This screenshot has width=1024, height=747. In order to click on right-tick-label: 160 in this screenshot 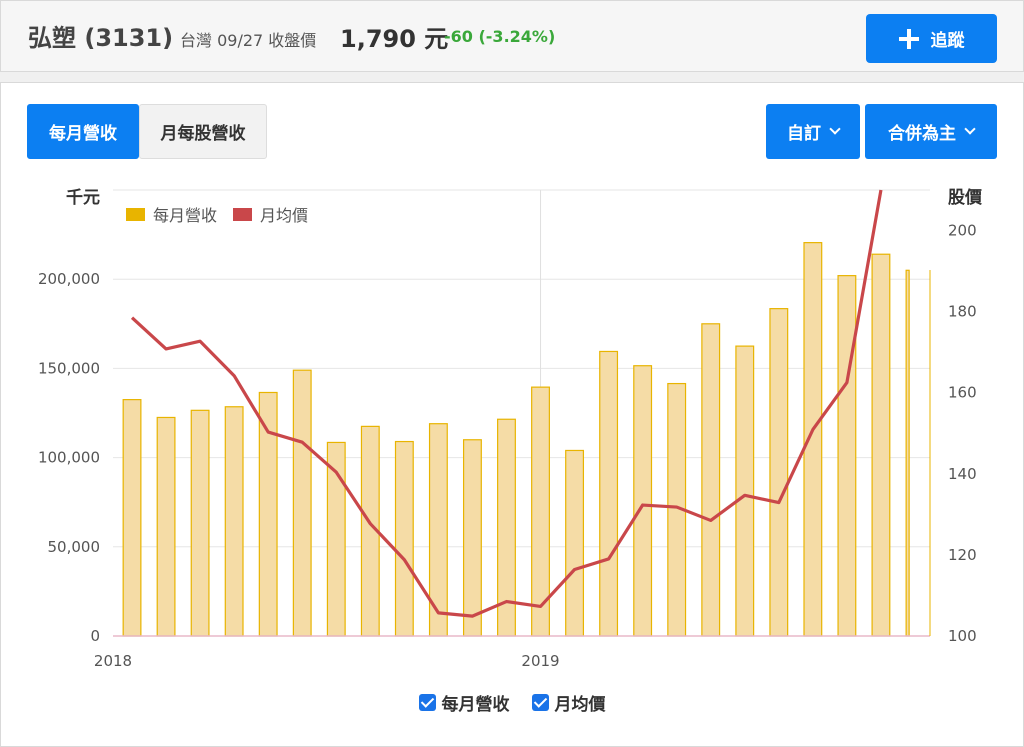, I will do `click(962, 393)`.